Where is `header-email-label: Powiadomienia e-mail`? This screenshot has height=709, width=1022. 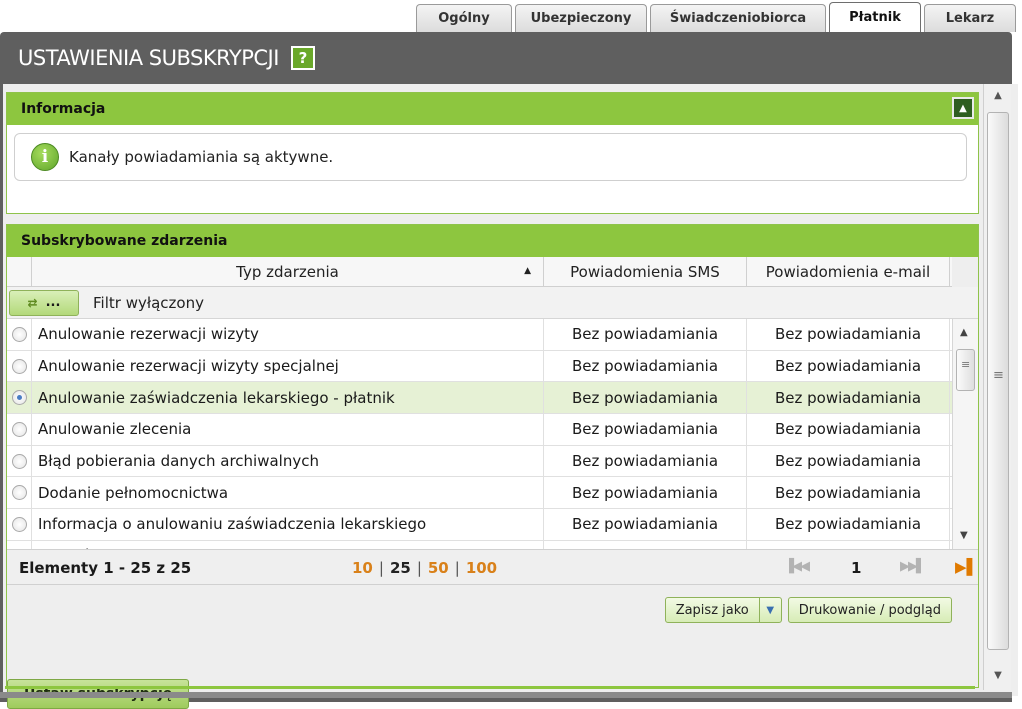
header-email-label: Powiadomienia e-mail is located at coordinates (848, 271).